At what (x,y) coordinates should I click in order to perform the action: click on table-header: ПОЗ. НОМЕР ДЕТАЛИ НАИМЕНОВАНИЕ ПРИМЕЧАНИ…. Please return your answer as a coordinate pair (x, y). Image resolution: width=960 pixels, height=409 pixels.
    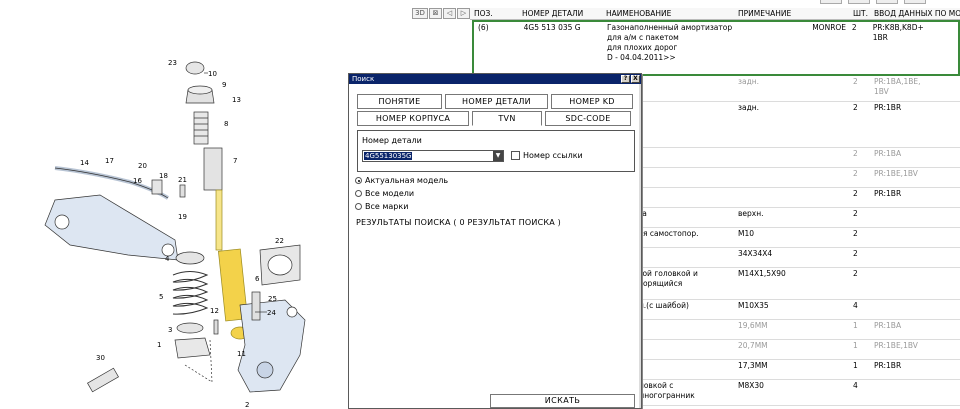
    Looking at the image, I should click on (715, 14).